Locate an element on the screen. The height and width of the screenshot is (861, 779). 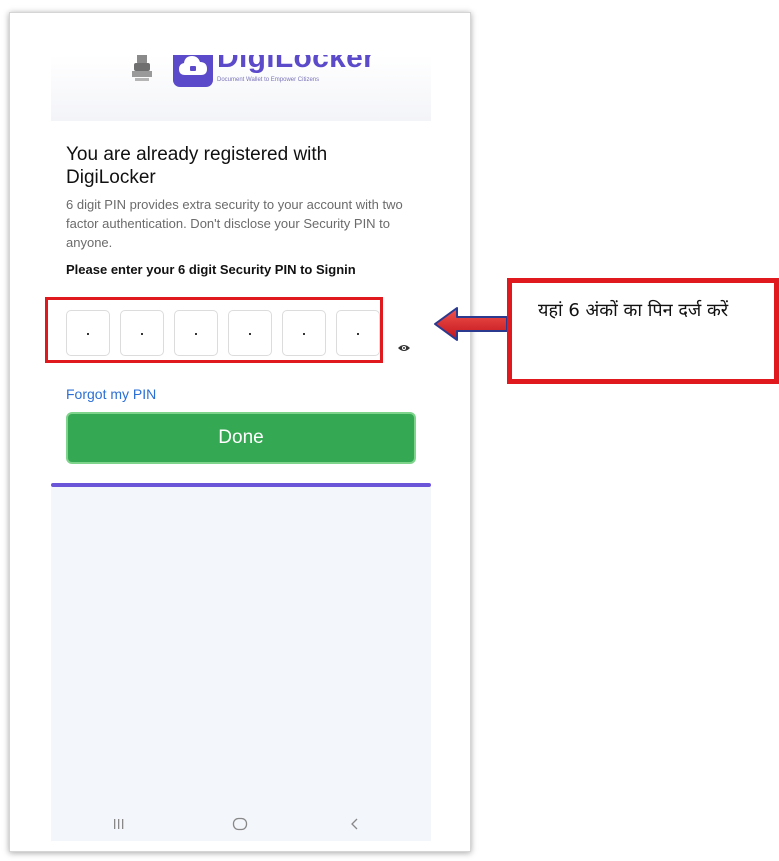
brand-name: DigiLocker is located at coordinates (296, 64).